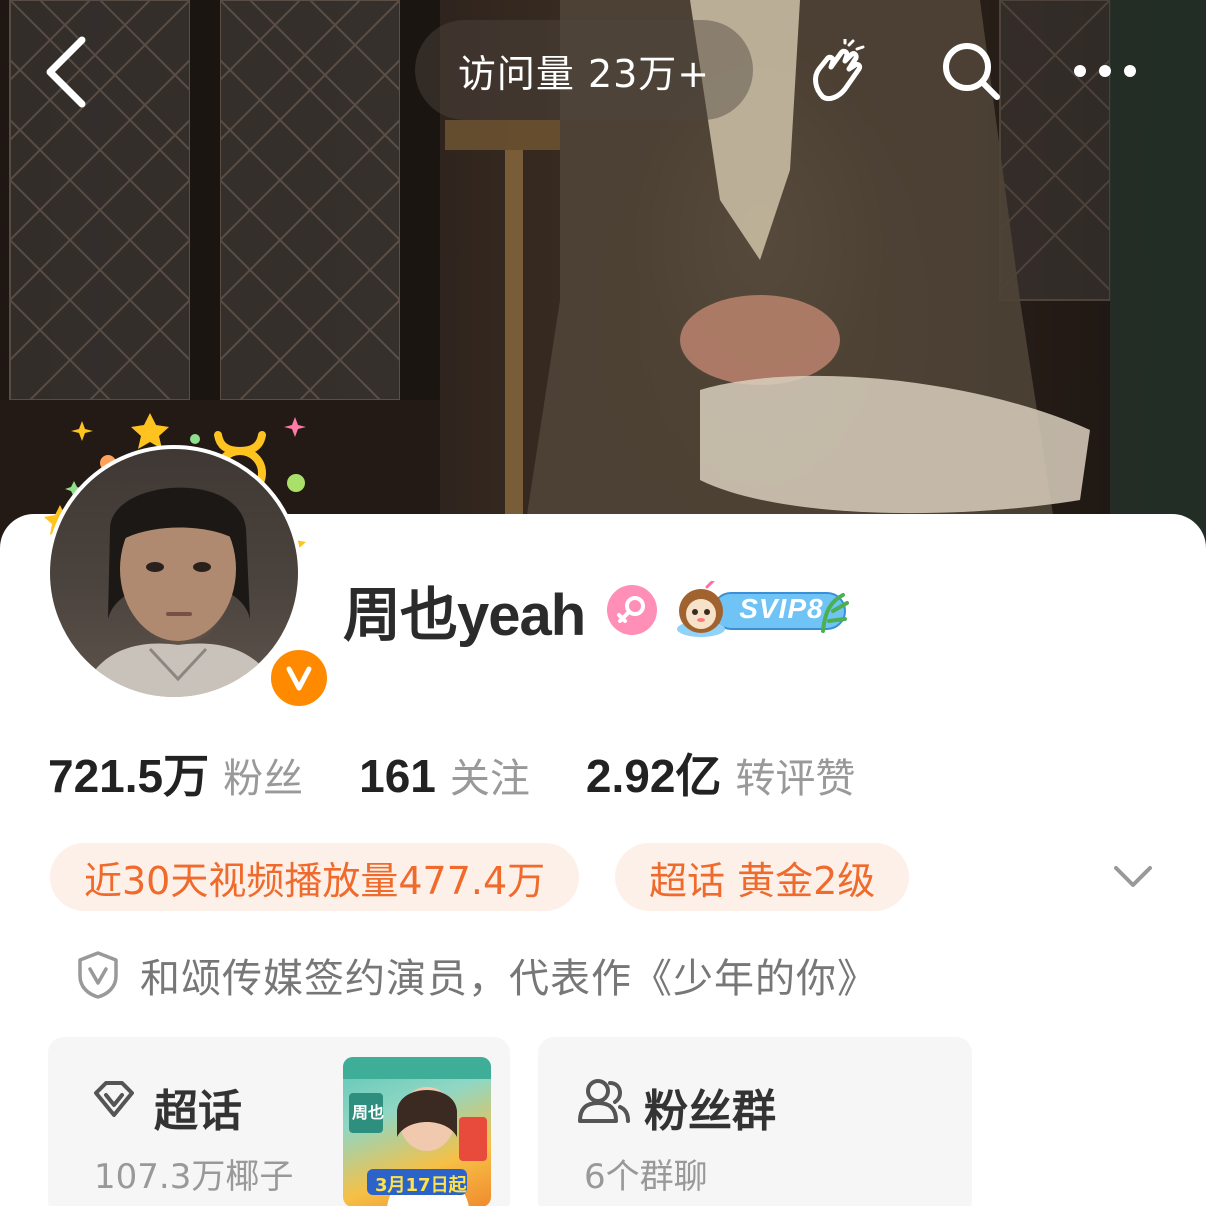 Image resolution: width=1206 pixels, height=1206 pixels. Describe the element at coordinates (198, 1111) in the screenshot. I see `supertopic-title: 超话` at that location.